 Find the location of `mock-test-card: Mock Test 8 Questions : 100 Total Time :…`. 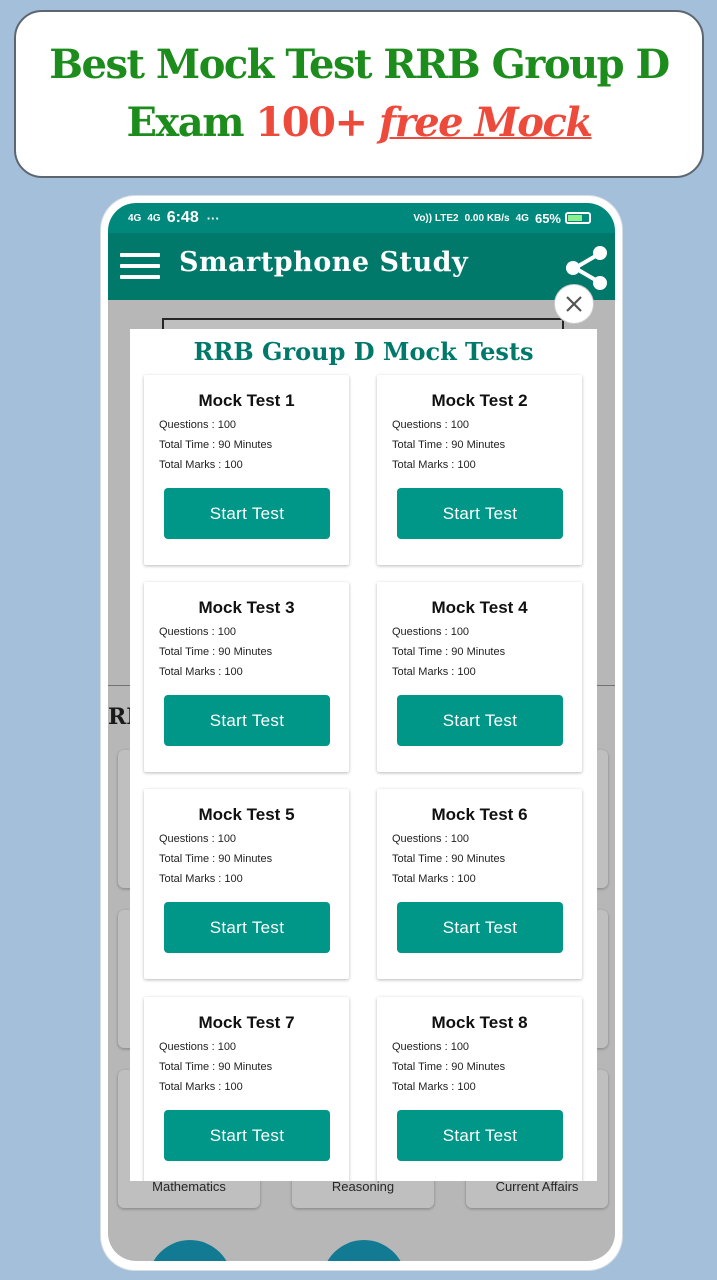

mock-test-card: Mock Test 8 Questions : 100 Total Time :… is located at coordinates (479, 1089).